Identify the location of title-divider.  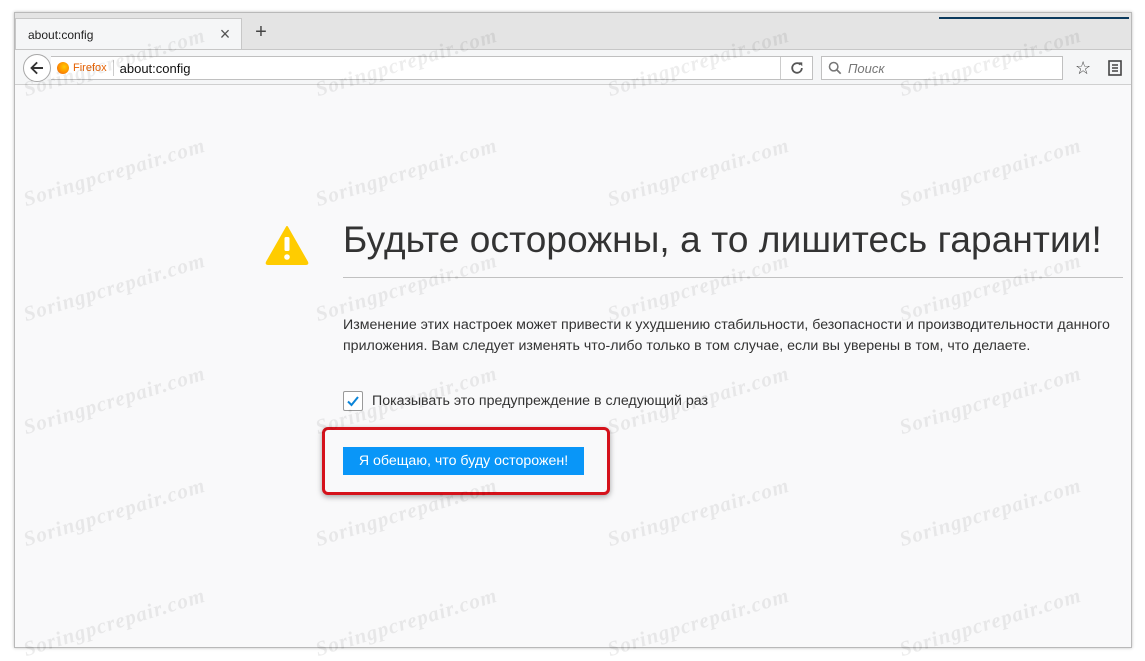
(733, 277).